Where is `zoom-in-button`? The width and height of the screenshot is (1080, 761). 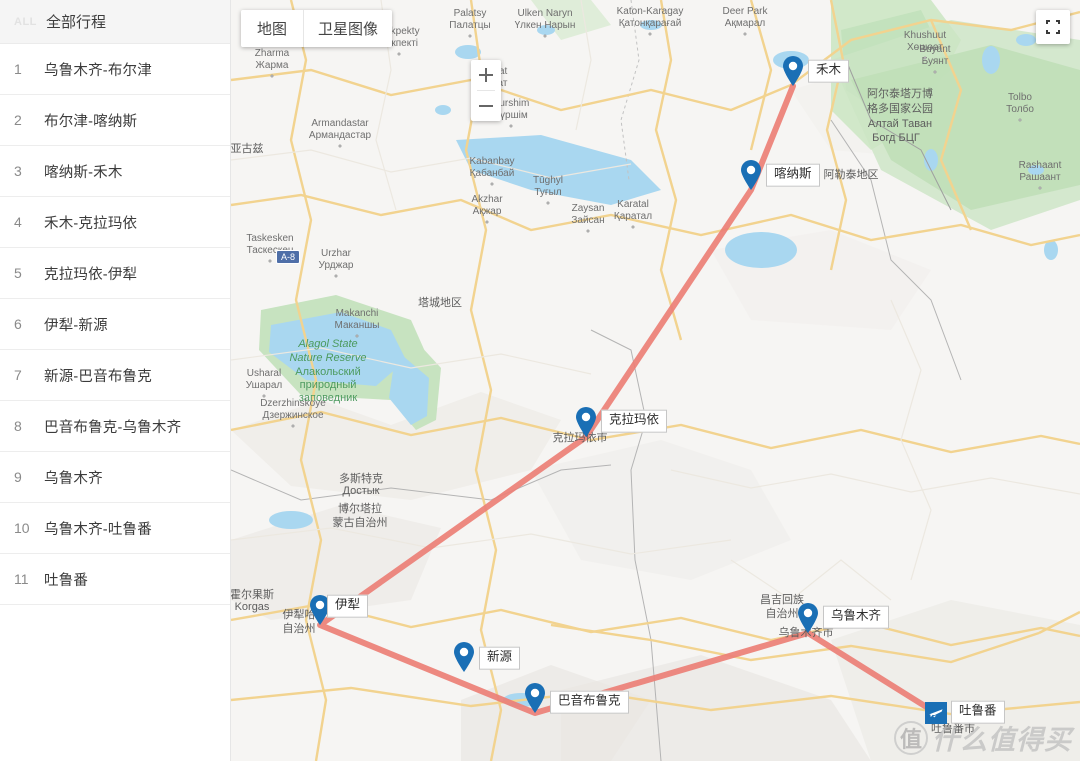
zoom-in-button is located at coordinates (486, 75).